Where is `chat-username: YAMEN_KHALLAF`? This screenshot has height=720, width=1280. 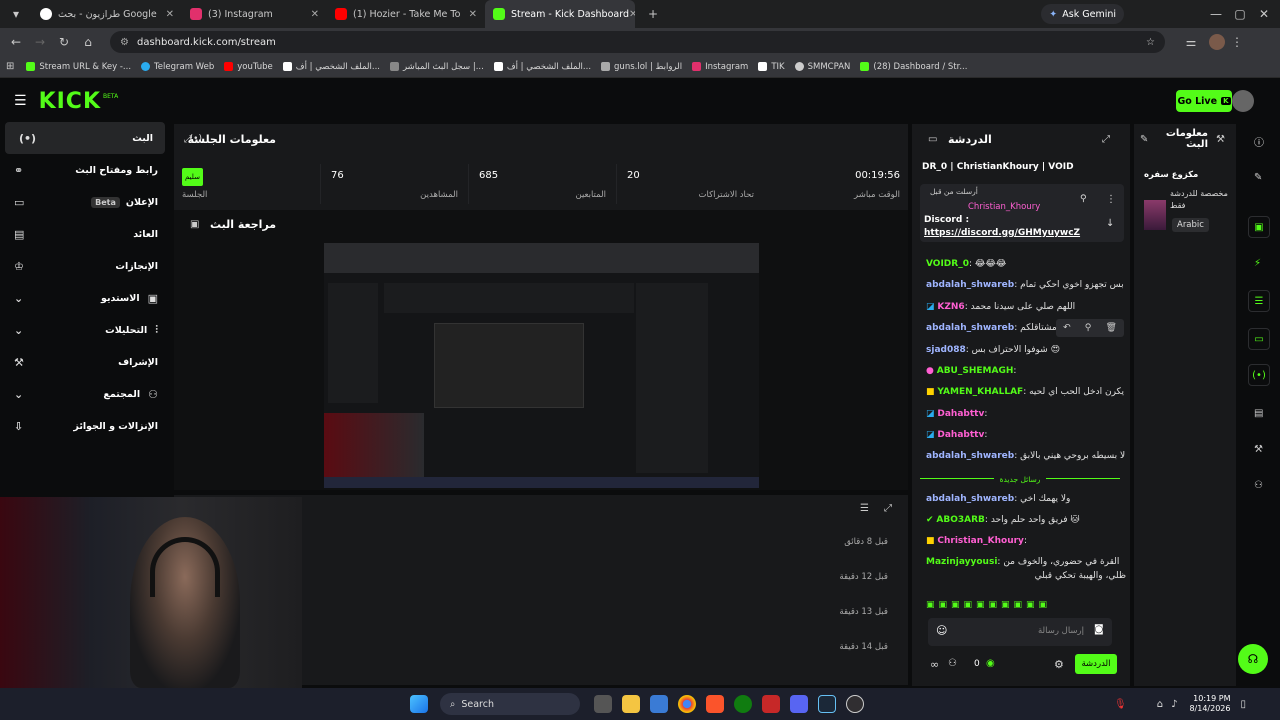
chat-username: YAMEN_KHALLAF is located at coordinates (980, 392).